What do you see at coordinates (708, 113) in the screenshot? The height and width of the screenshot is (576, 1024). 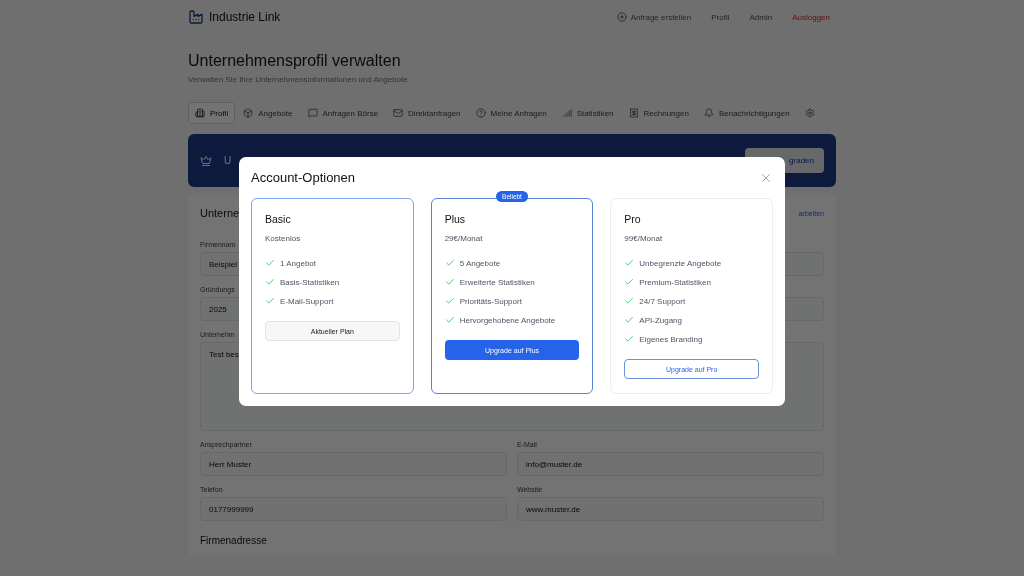 I see `bell-icon` at bounding box center [708, 113].